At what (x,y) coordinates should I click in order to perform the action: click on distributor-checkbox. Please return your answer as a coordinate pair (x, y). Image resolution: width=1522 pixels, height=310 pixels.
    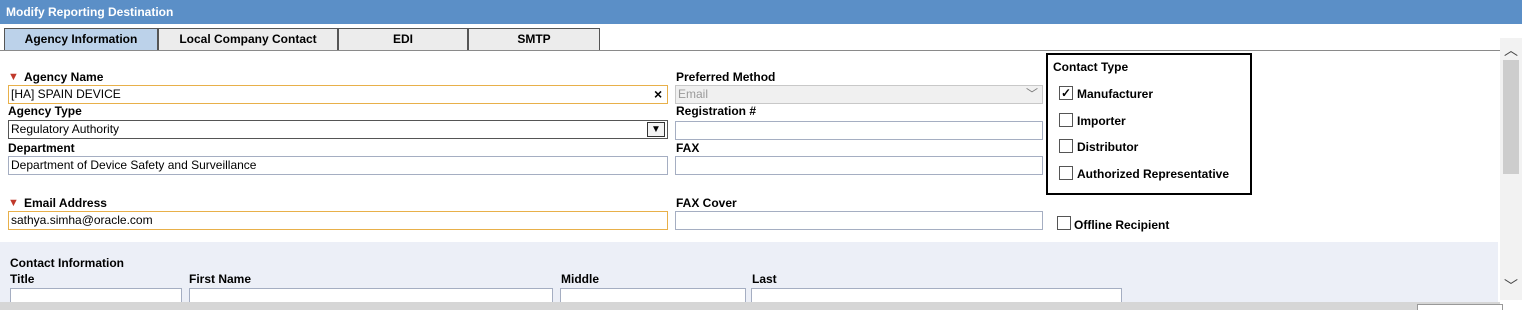
    Looking at the image, I should click on (1066, 146).